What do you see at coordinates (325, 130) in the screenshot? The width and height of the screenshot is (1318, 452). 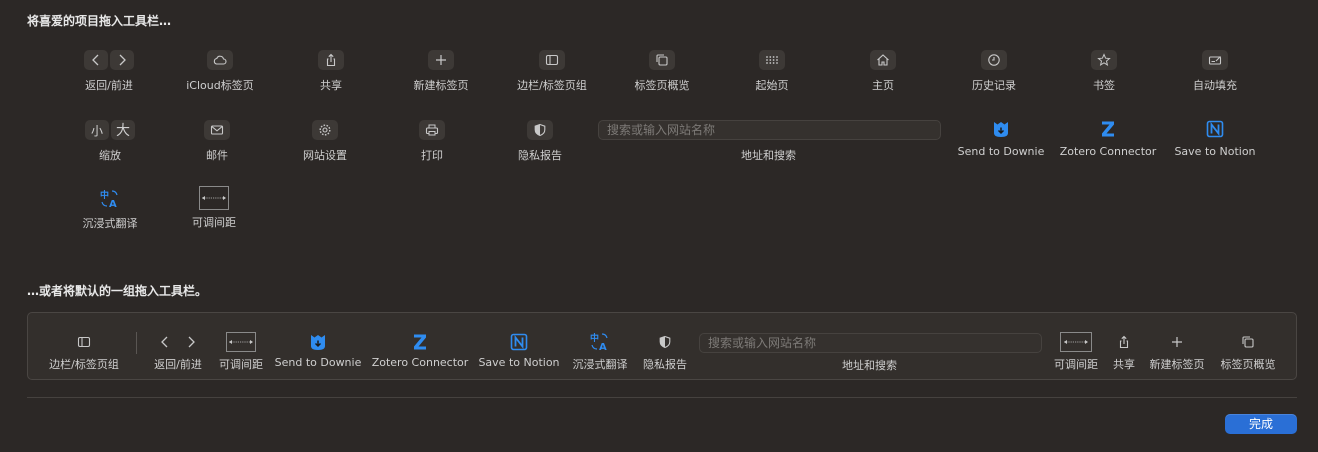 I see `gear-icon` at bounding box center [325, 130].